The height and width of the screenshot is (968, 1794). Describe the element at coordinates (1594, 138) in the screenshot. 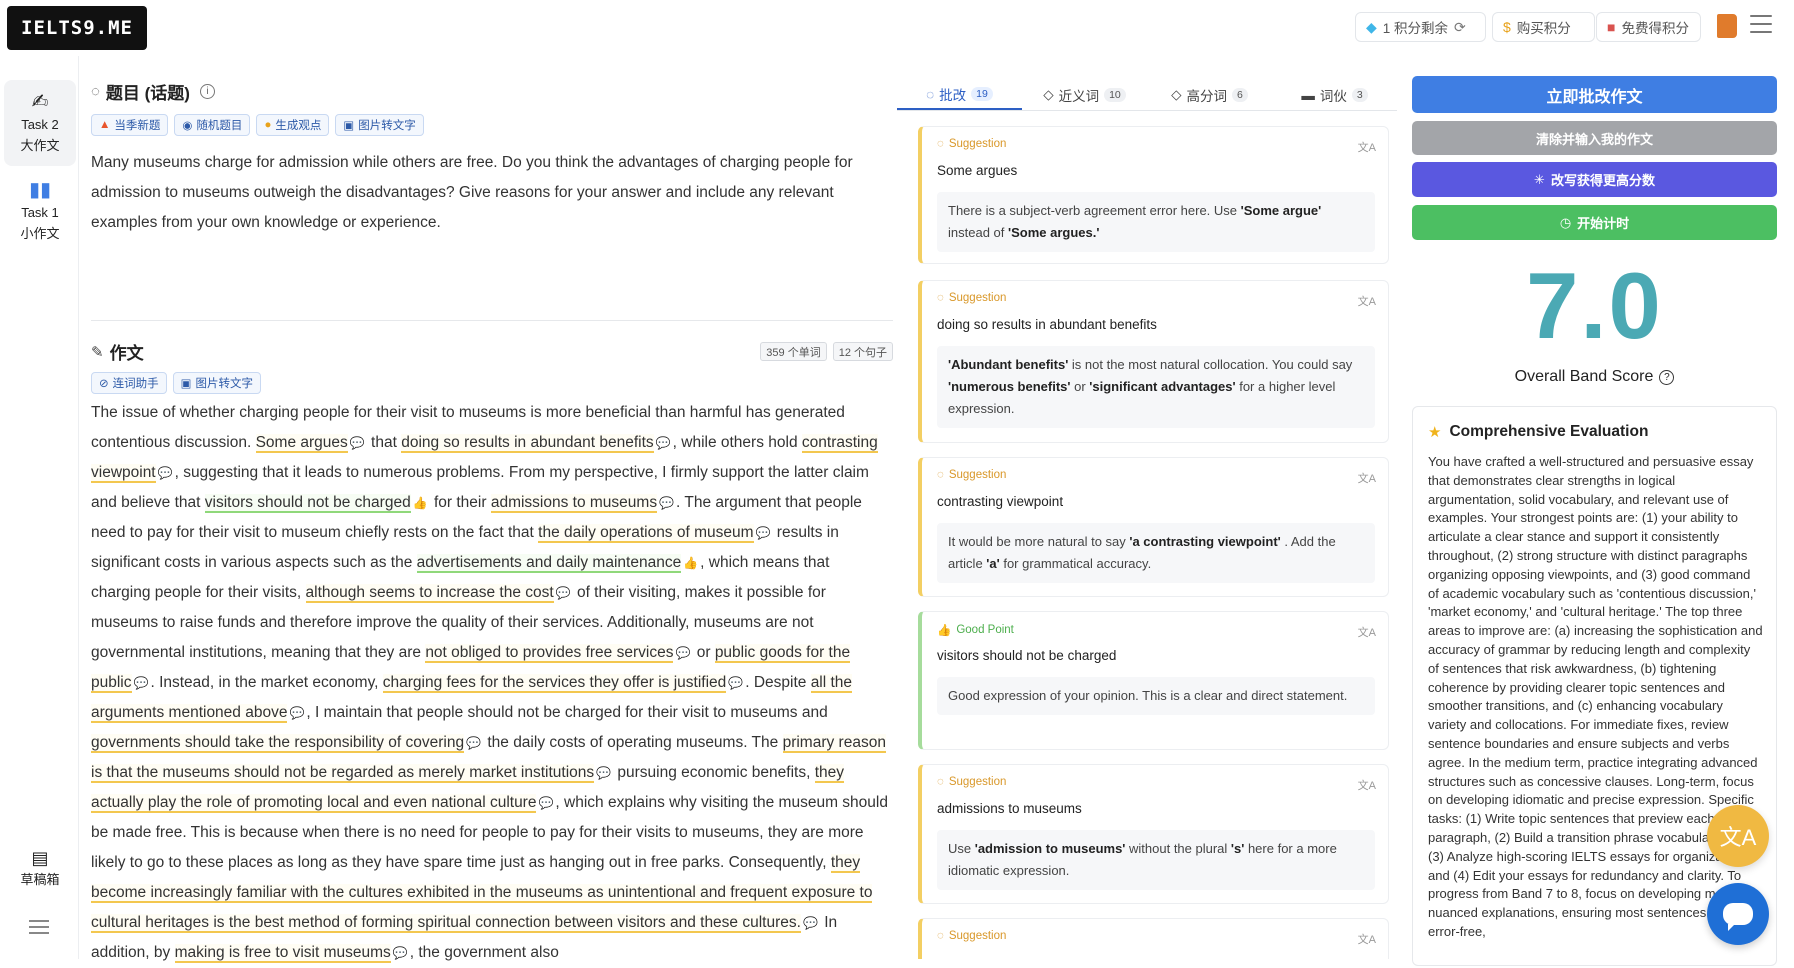

I see `clear-essay-button: 清除并输入我的作文` at that location.